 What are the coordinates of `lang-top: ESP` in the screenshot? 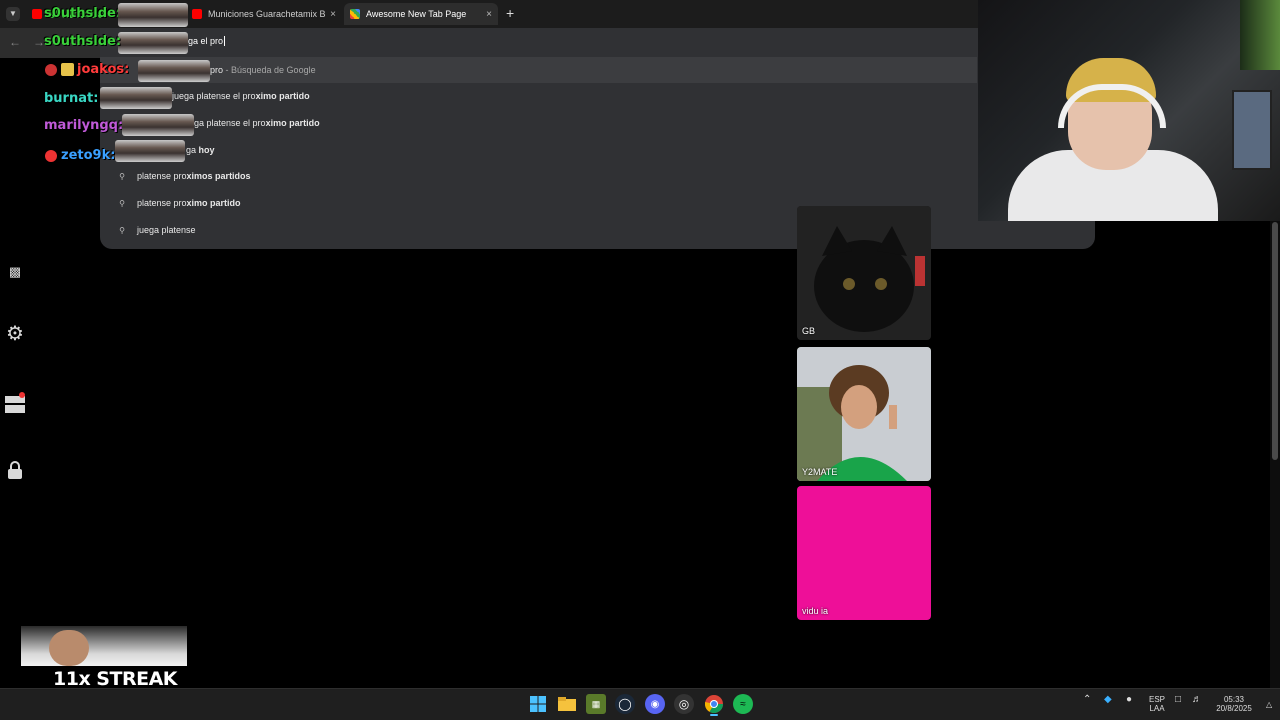 It's located at (1156, 699).